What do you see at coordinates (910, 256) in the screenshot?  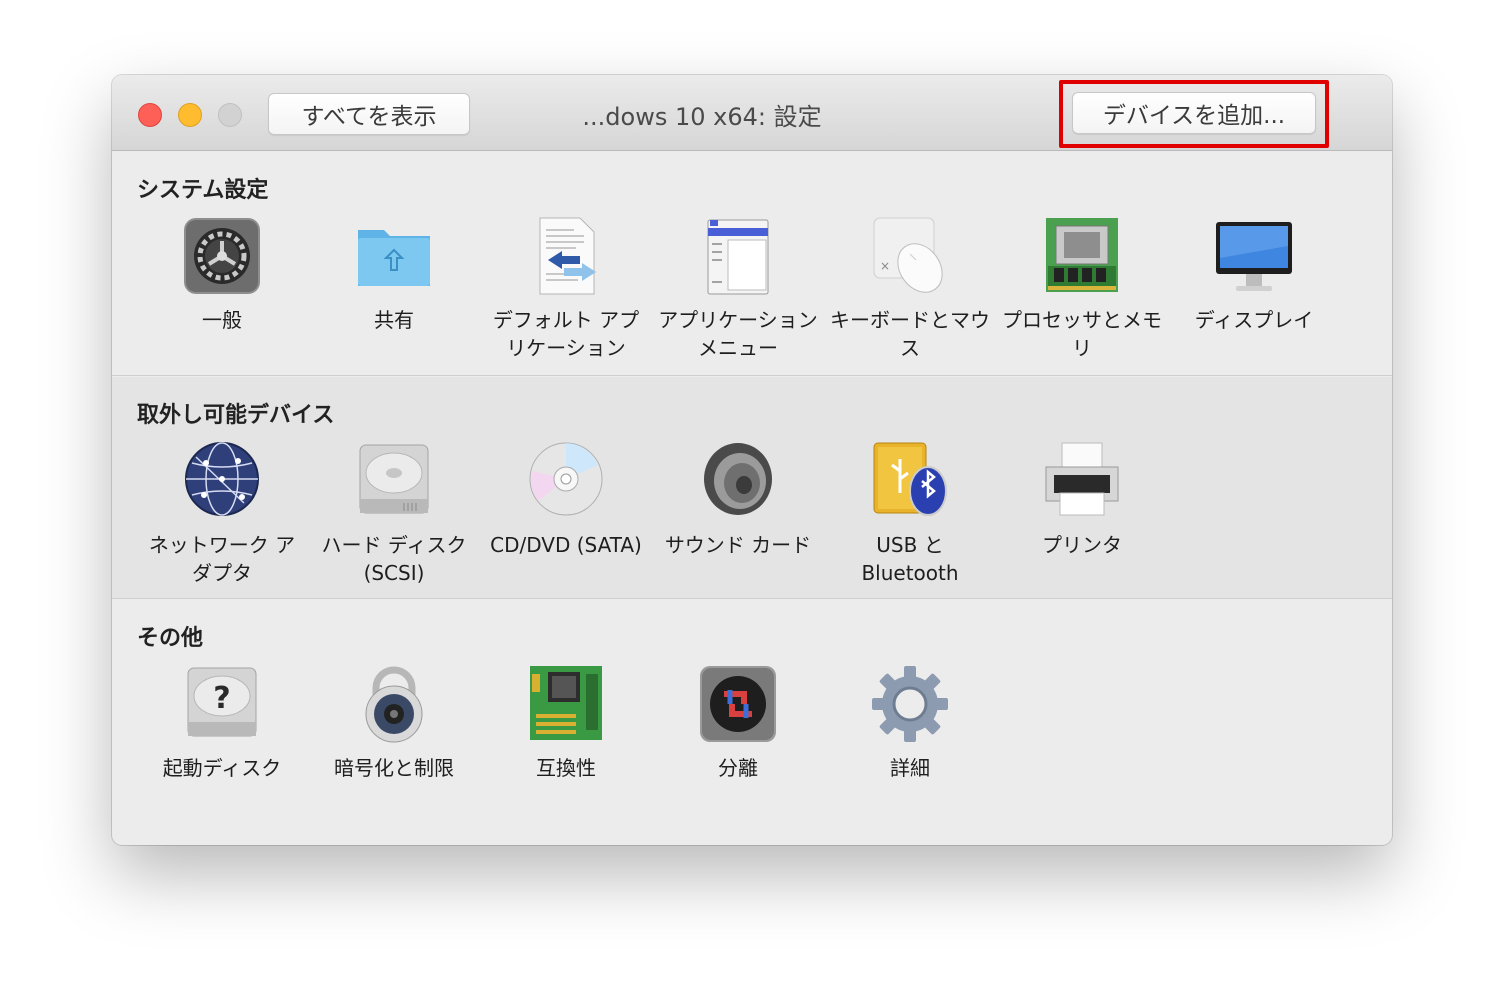 I see `keyboard-mouse-icon: ×` at bounding box center [910, 256].